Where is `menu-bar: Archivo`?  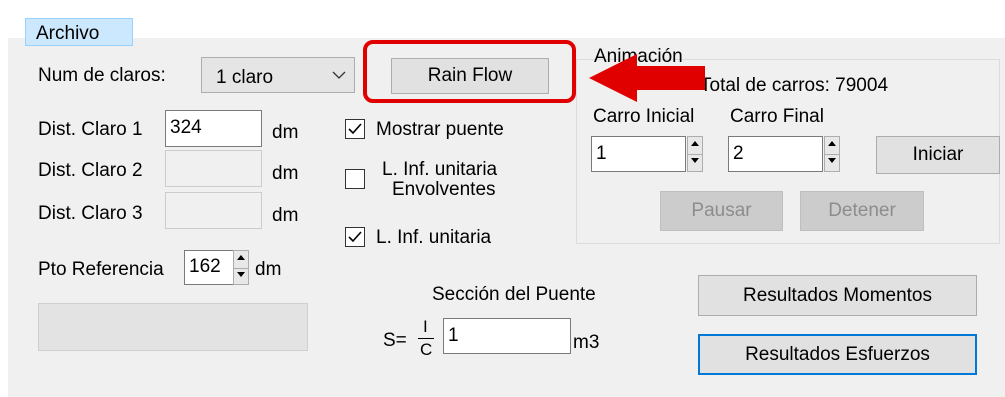 menu-bar: Archivo is located at coordinates (502, 23).